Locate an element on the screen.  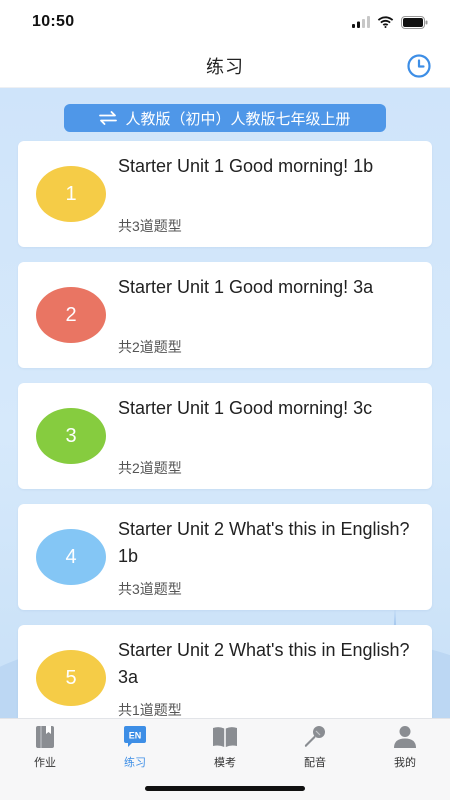
tab-homework: 作业 is located at coordinates (45, 748).